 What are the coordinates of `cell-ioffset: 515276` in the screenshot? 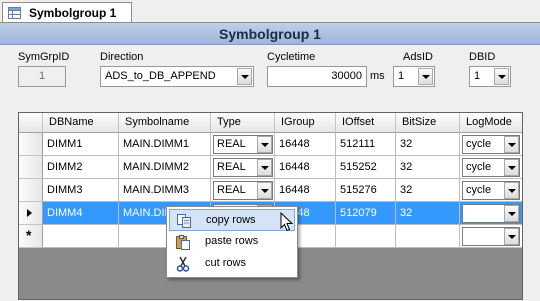 It's located at (366, 190).